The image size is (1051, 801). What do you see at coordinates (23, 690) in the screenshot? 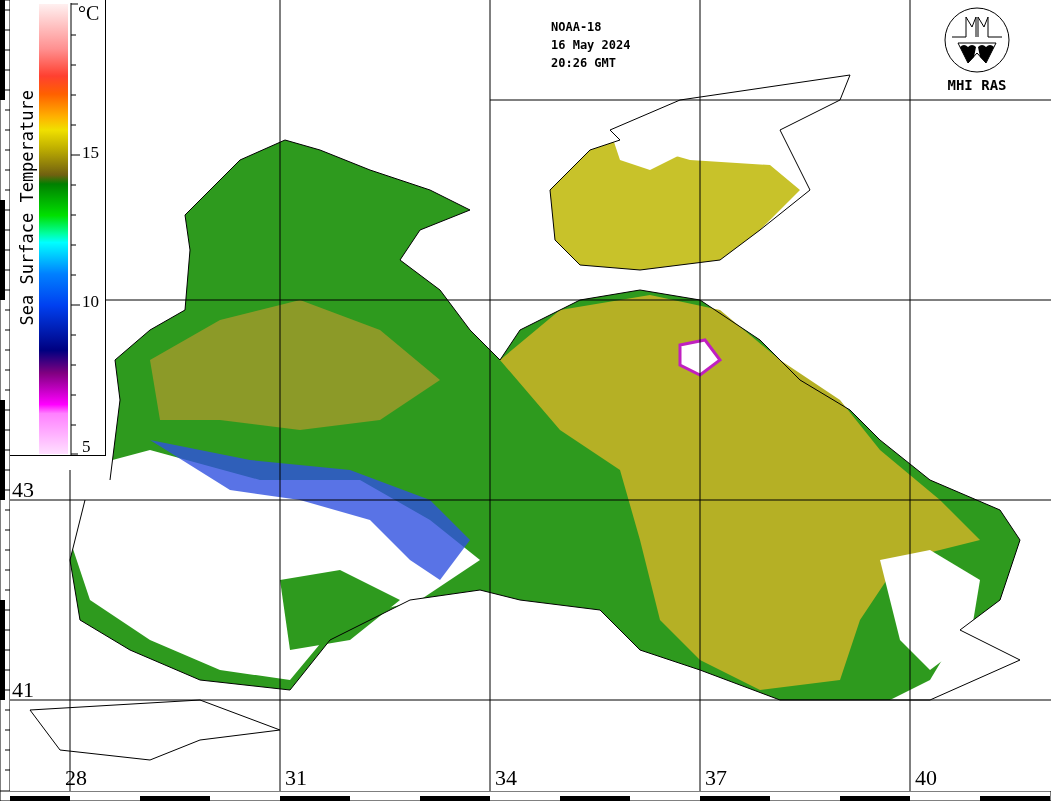
I see `latitude-label: 41` at bounding box center [23, 690].